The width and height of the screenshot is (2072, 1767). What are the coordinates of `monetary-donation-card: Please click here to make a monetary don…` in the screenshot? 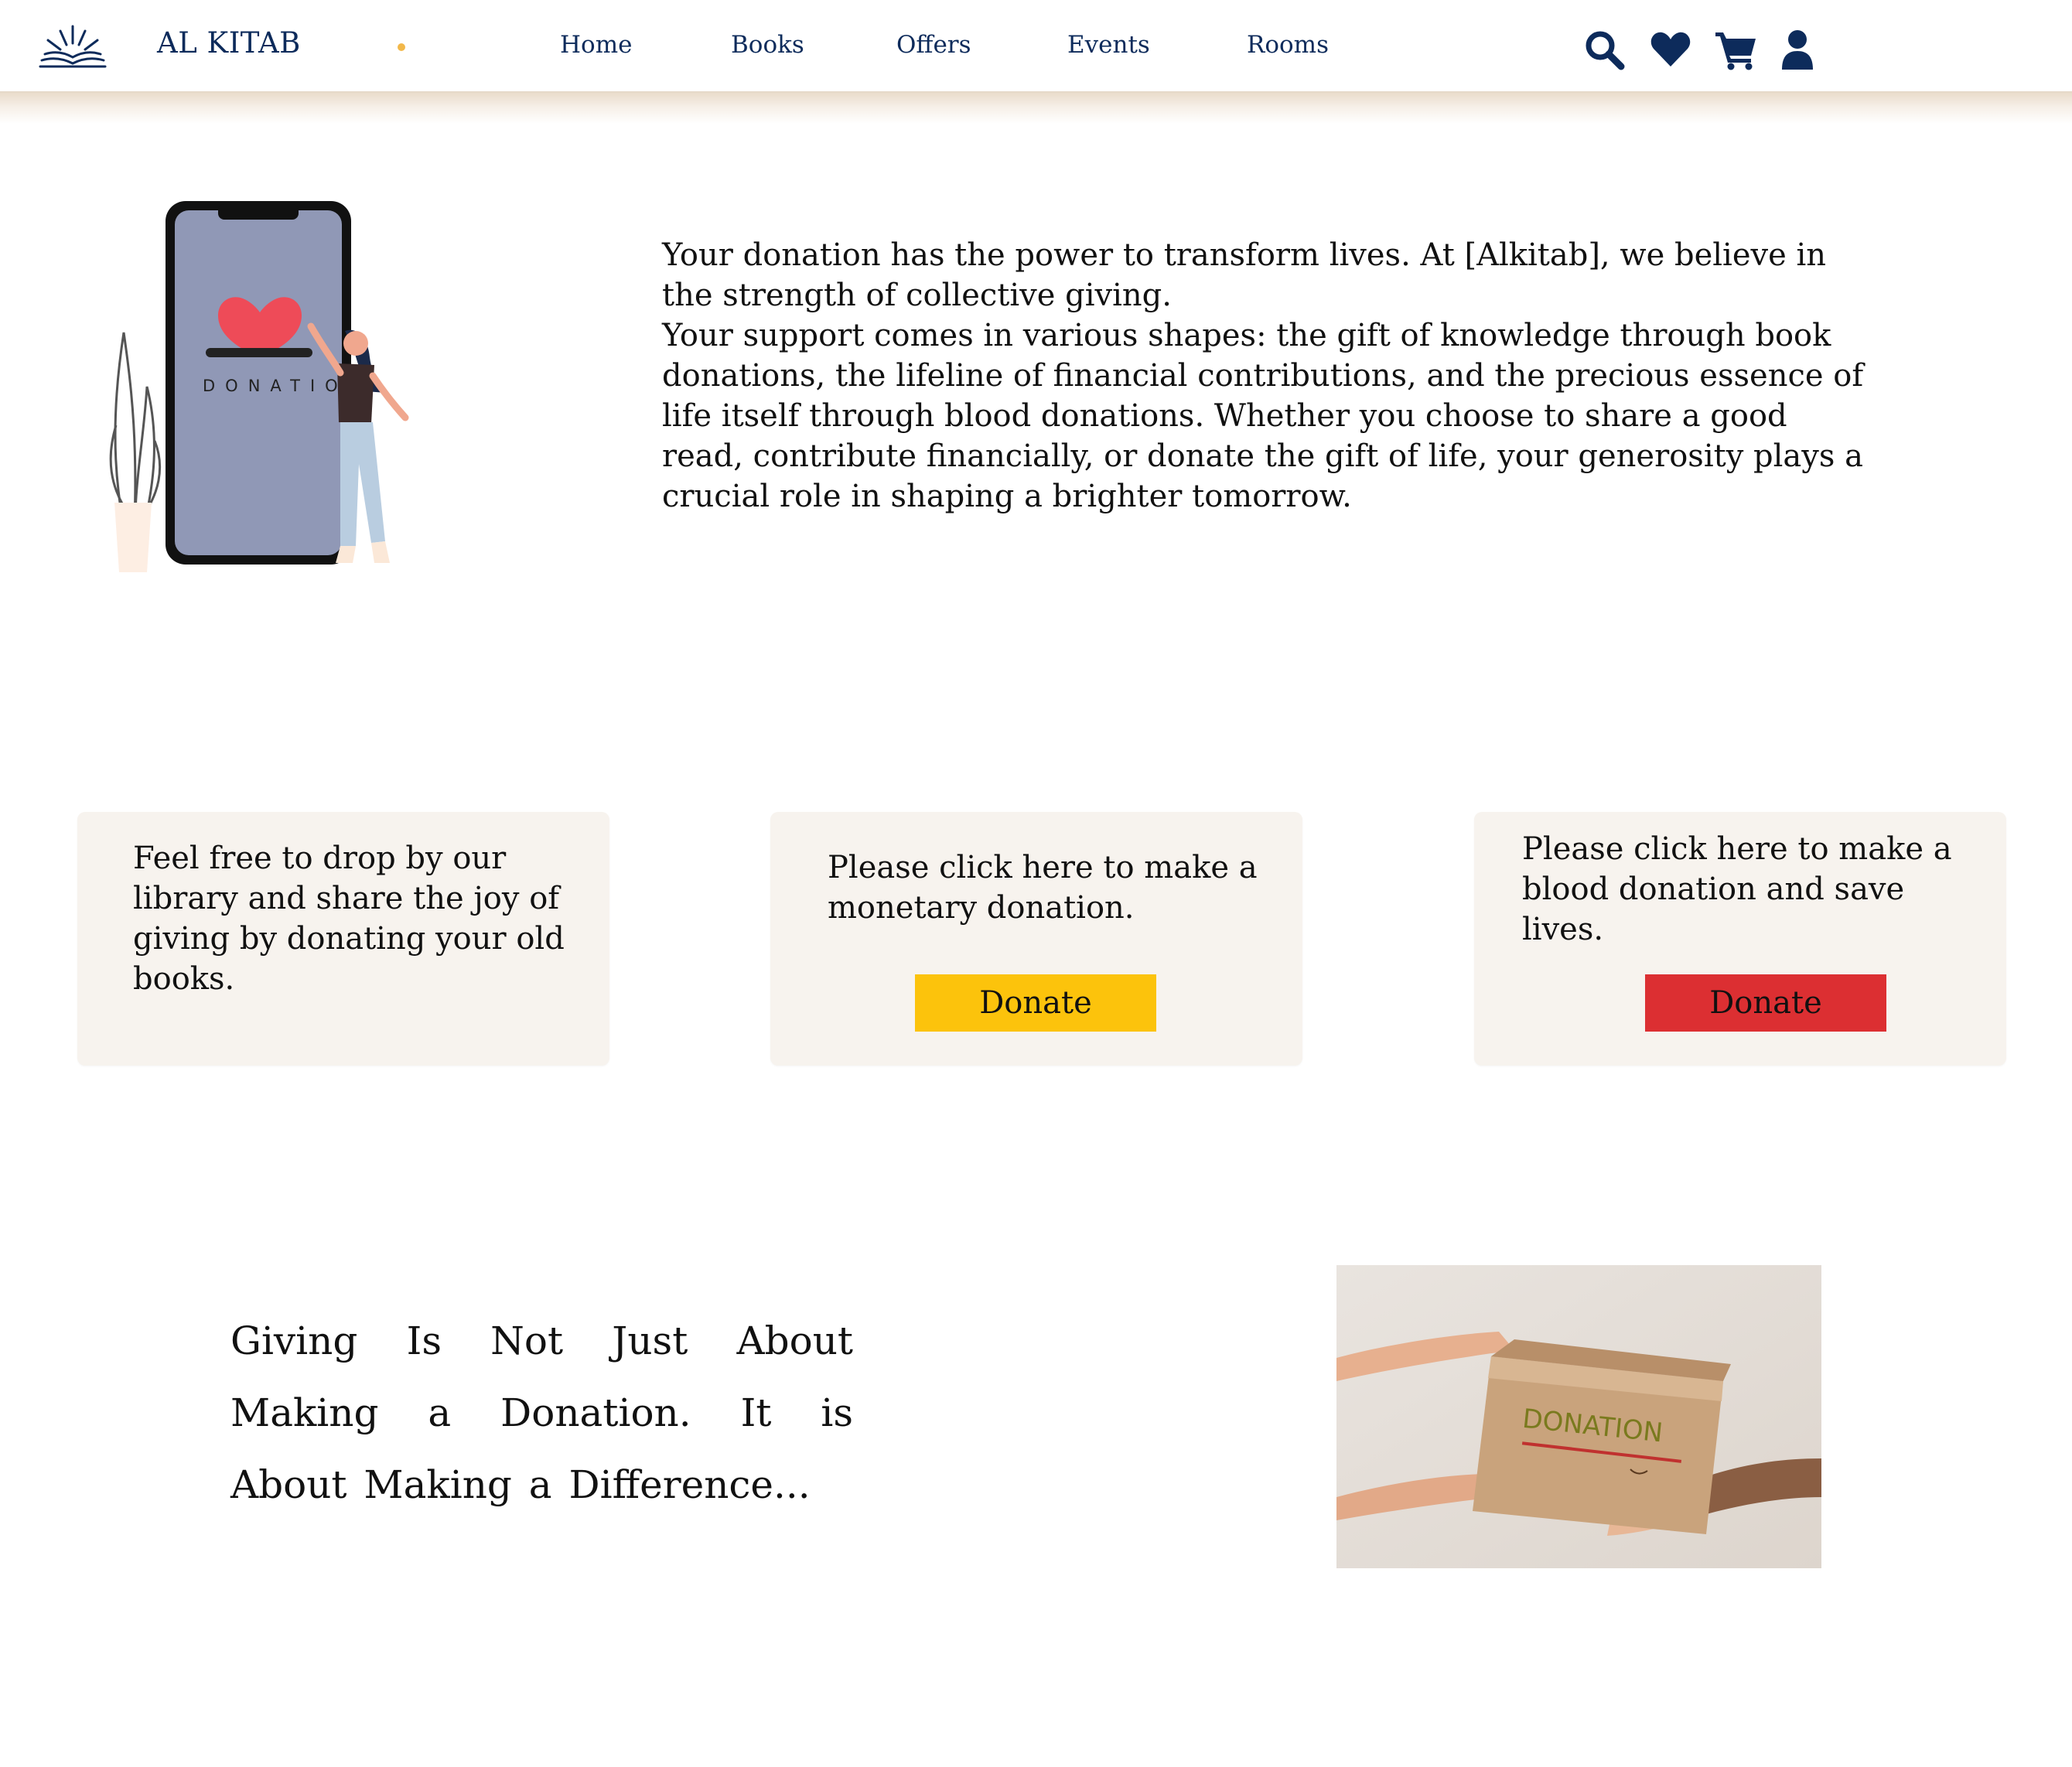 It's located at (1036, 939).